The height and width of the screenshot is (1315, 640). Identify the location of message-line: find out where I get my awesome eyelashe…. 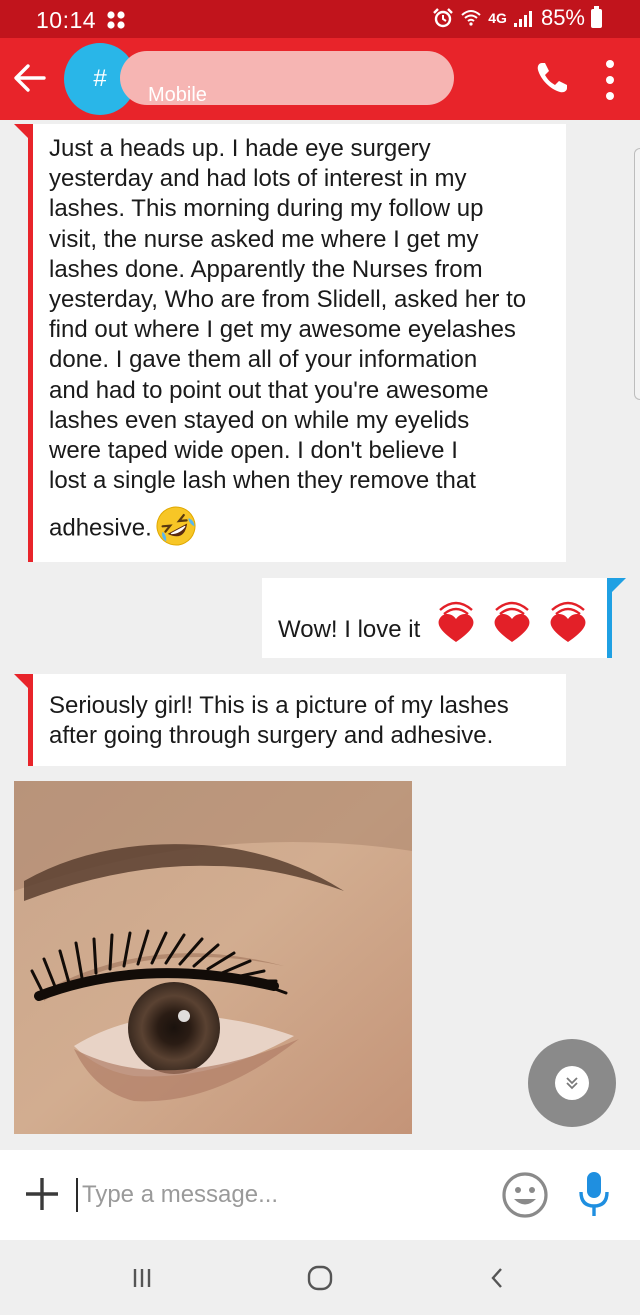
(282, 330).